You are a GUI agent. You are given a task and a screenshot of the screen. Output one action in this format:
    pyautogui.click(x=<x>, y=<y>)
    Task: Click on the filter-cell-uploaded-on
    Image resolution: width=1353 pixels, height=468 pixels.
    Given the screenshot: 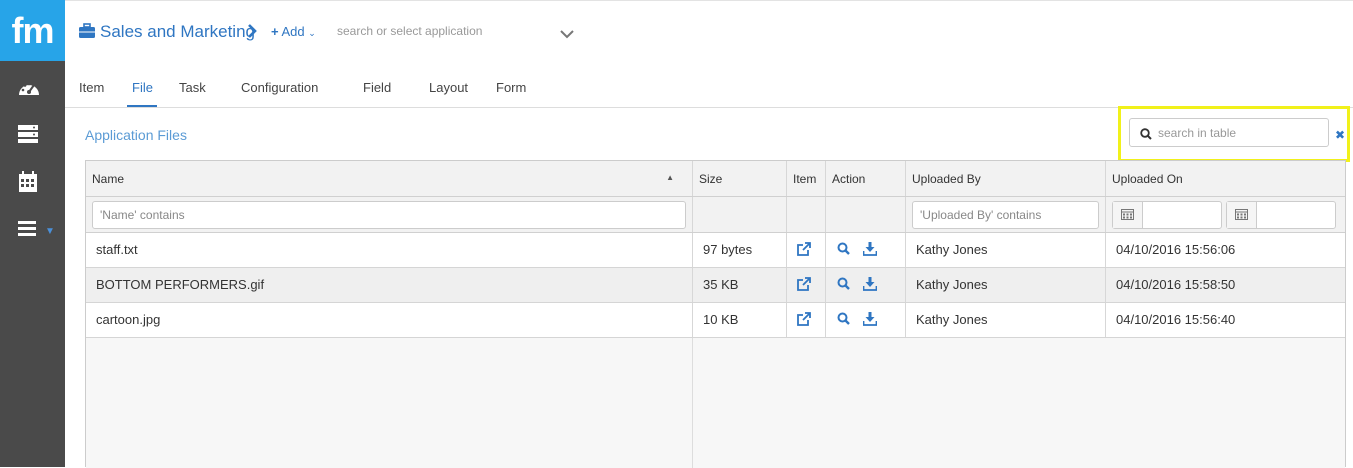 What is the action you would take?
    pyautogui.click(x=1225, y=214)
    